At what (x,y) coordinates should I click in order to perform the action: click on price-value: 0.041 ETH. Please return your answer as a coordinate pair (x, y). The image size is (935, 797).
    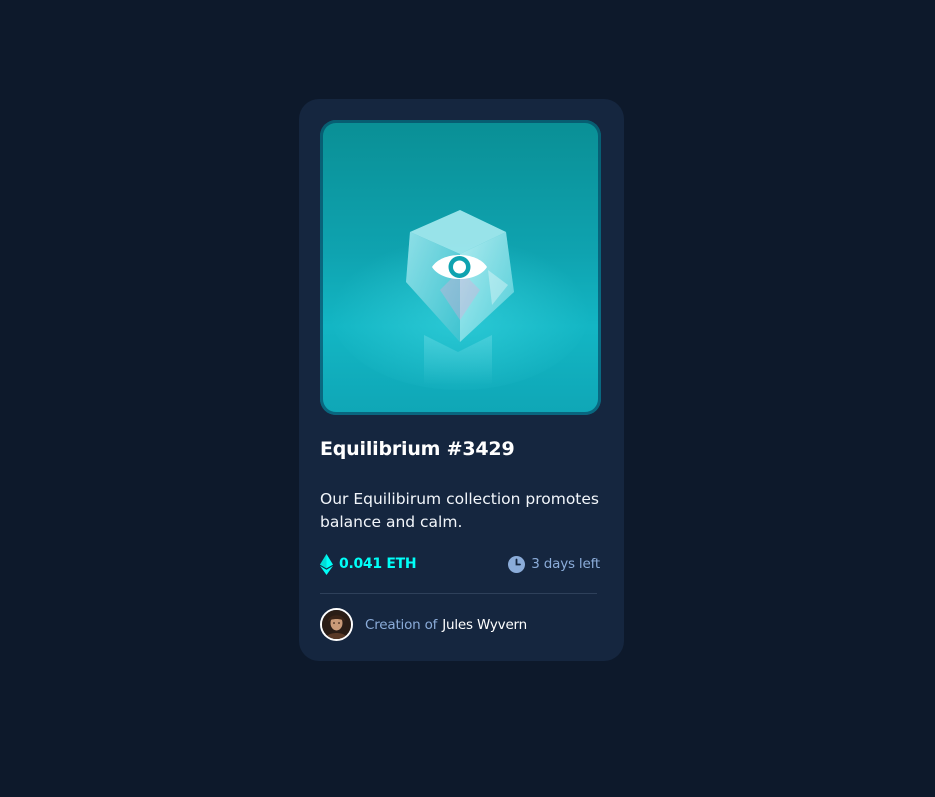
    Looking at the image, I should click on (378, 564).